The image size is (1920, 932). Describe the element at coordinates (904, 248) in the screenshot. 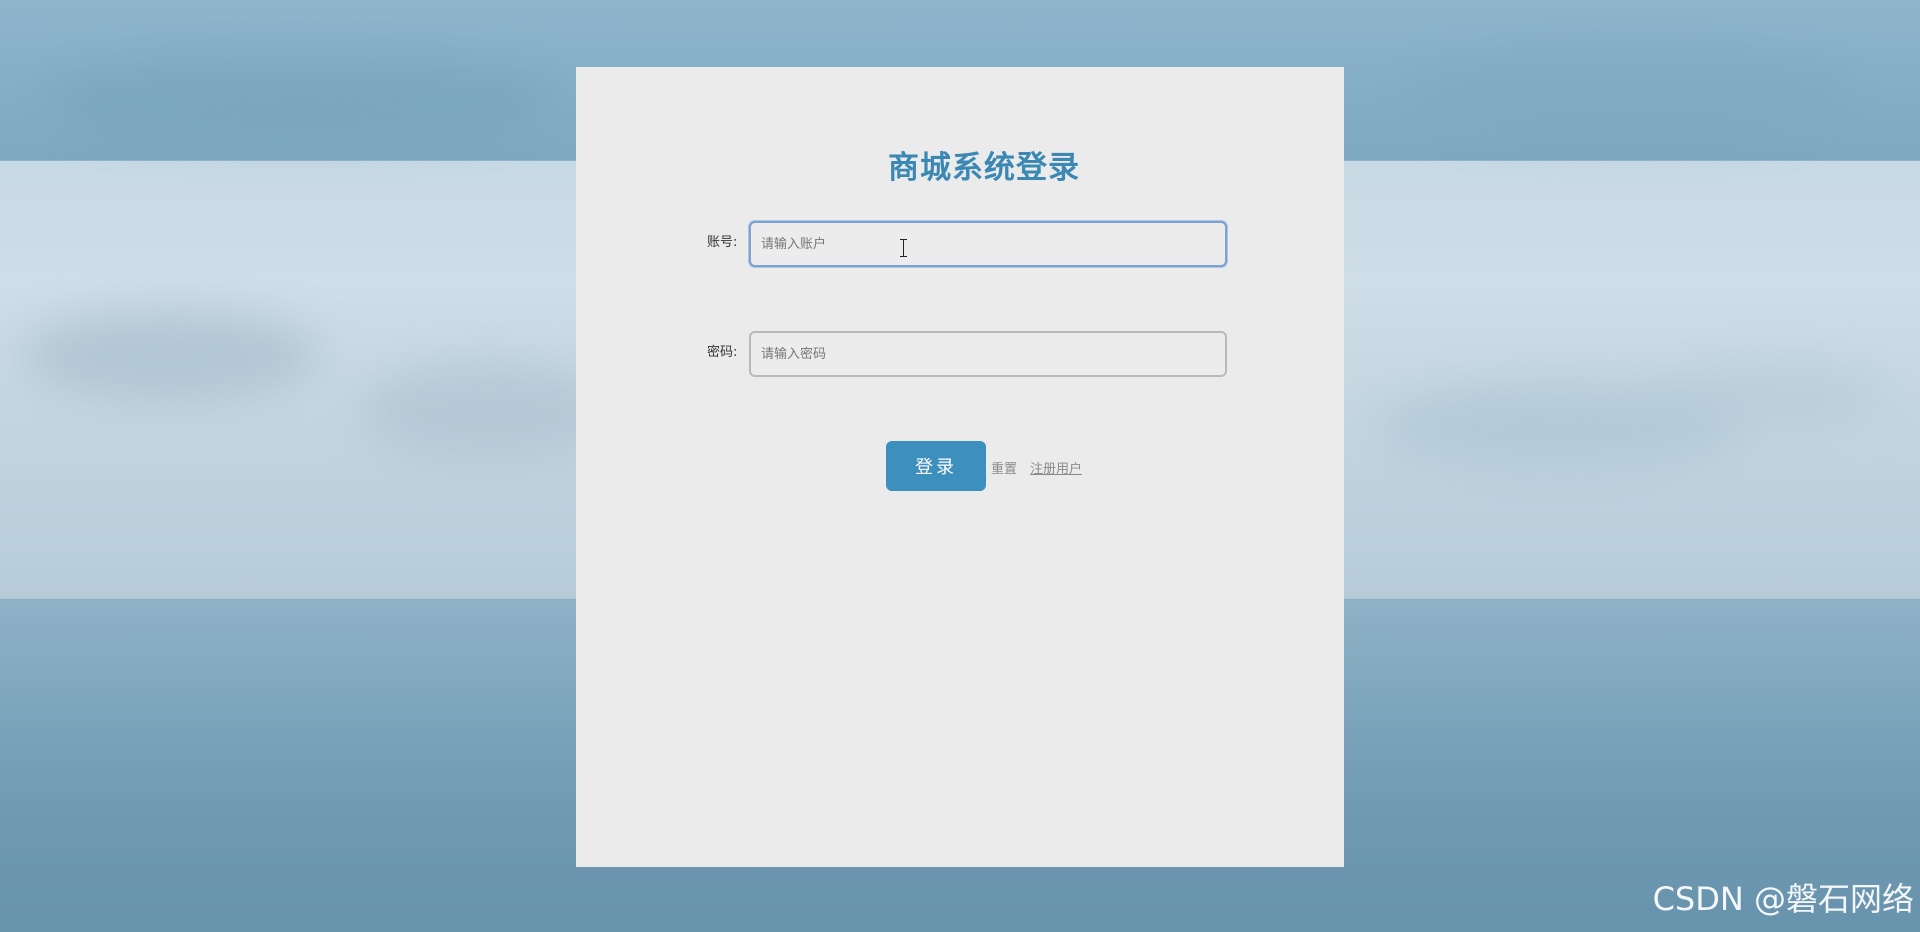

I see `ibeam-cursor-icon` at that location.